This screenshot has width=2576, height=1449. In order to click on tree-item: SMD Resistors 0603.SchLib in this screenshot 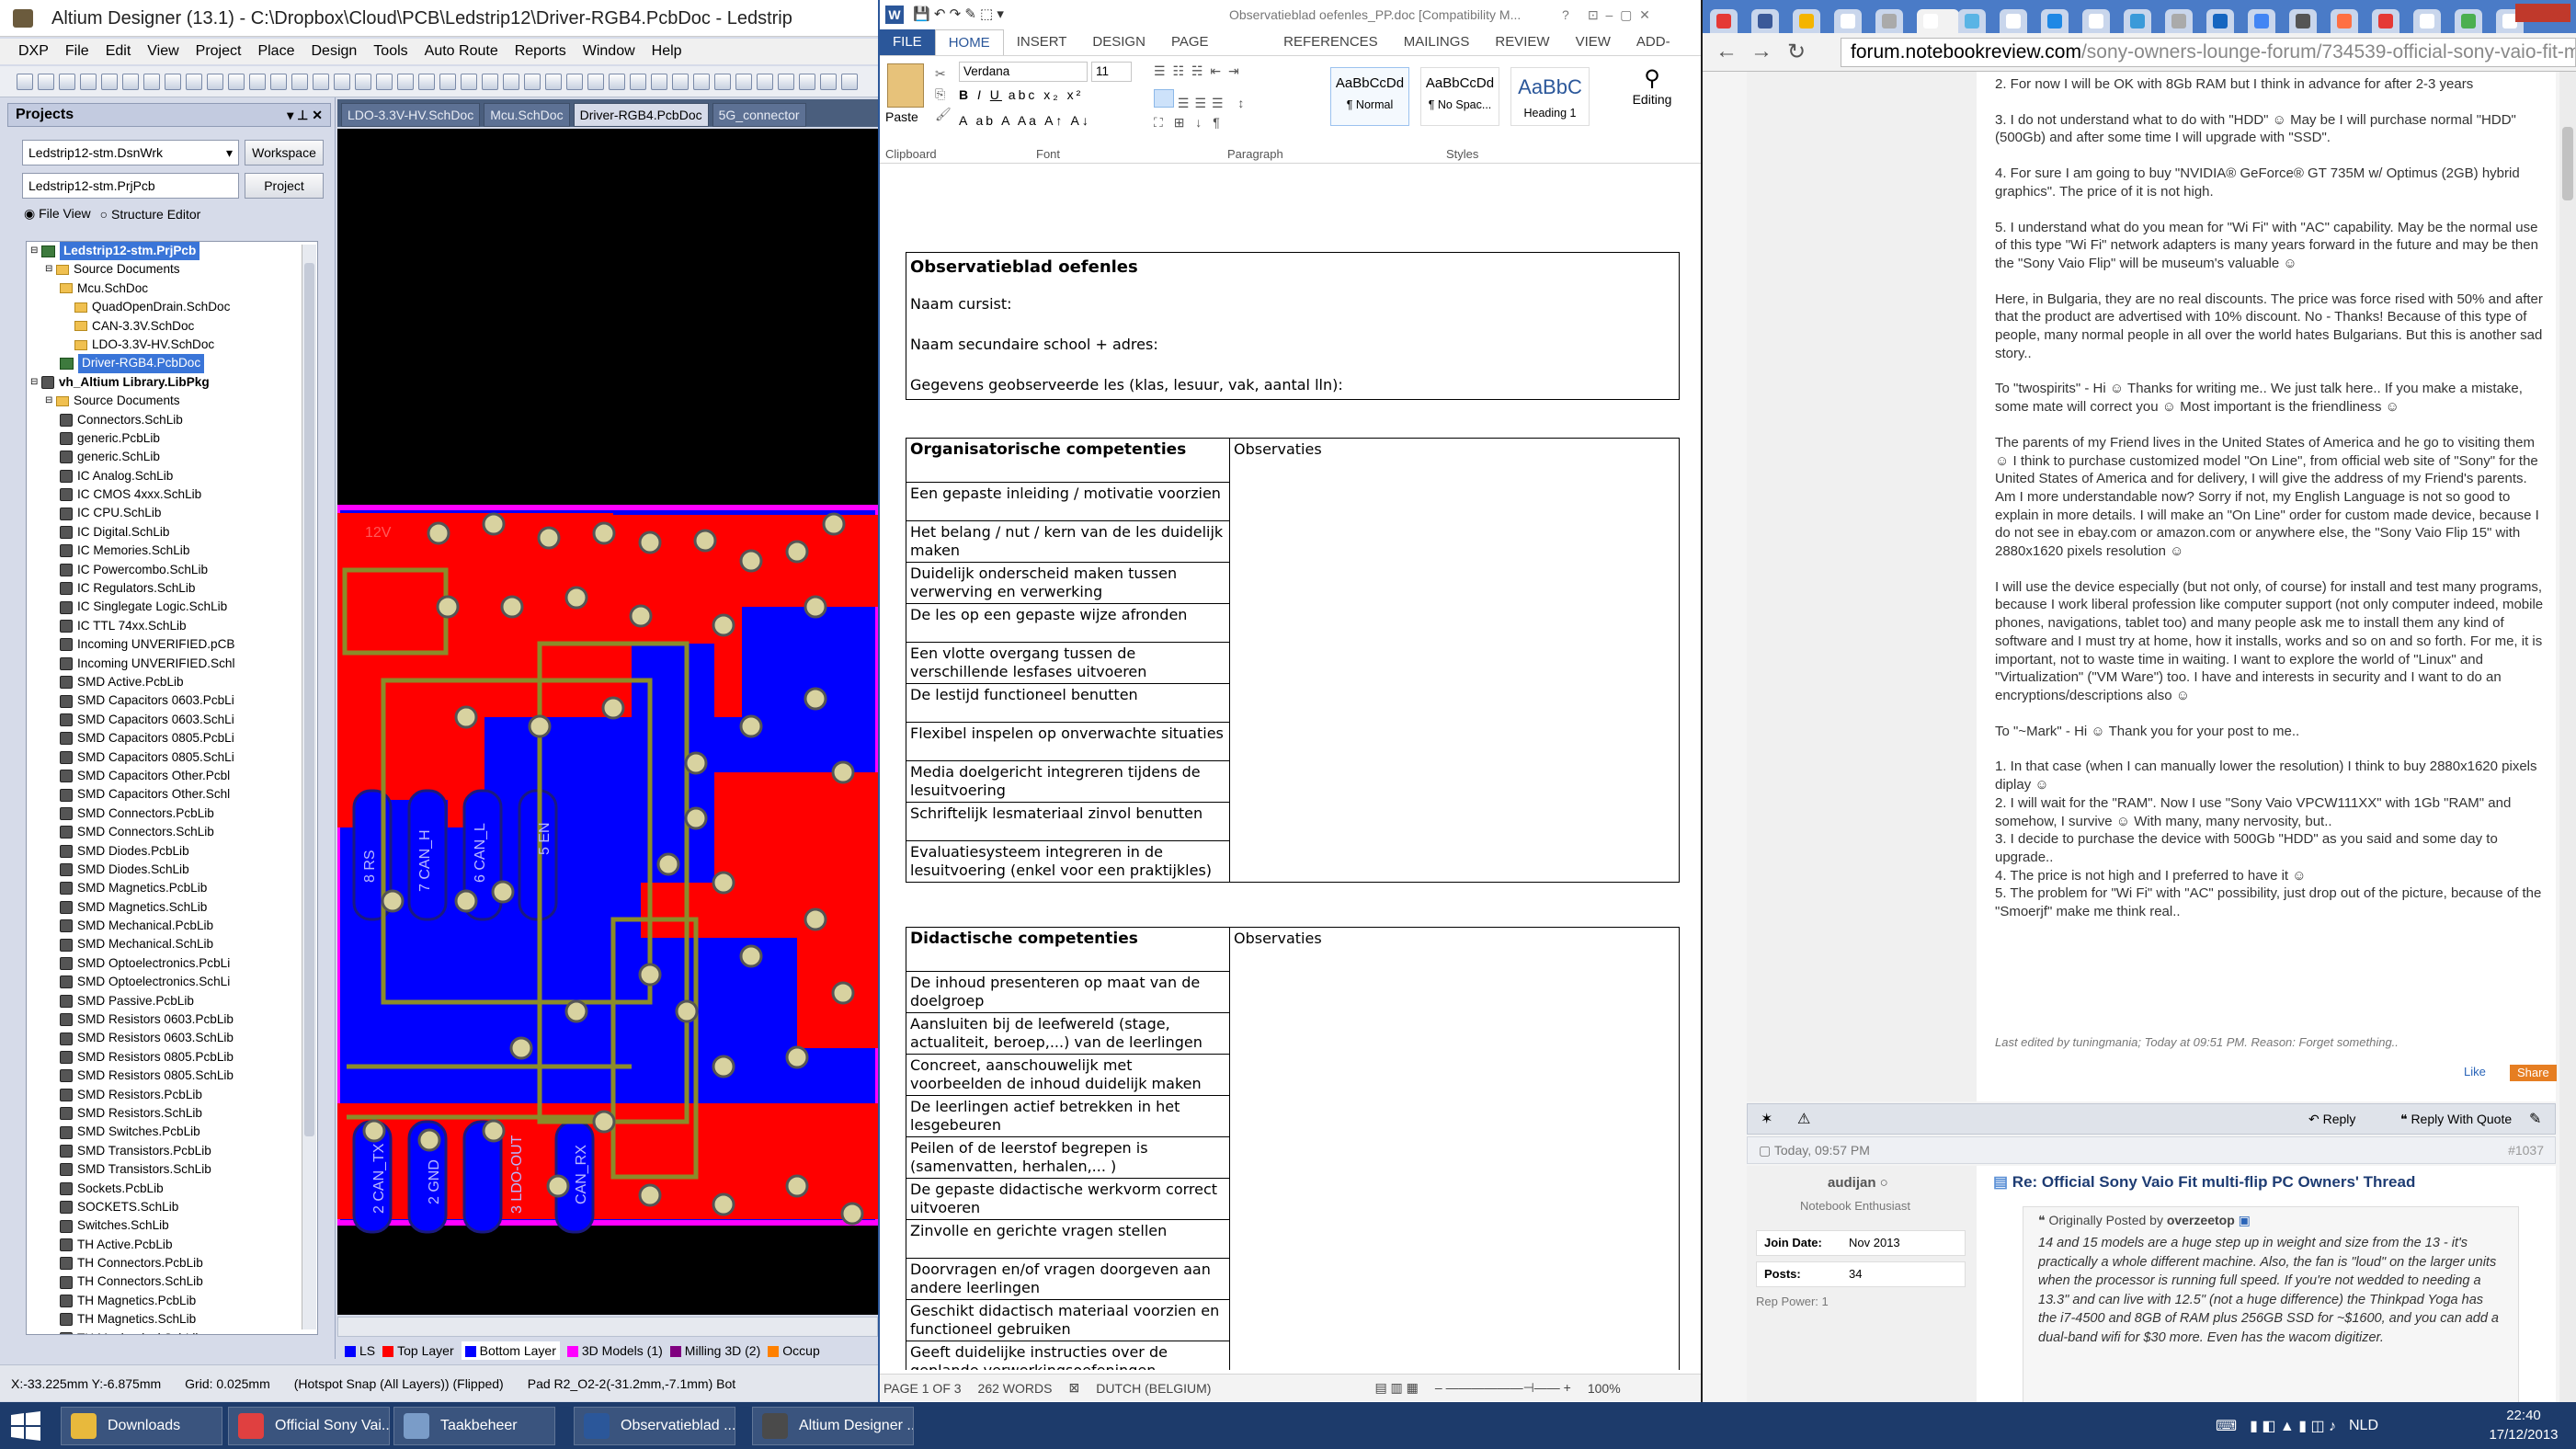, I will do `click(172, 1038)`.